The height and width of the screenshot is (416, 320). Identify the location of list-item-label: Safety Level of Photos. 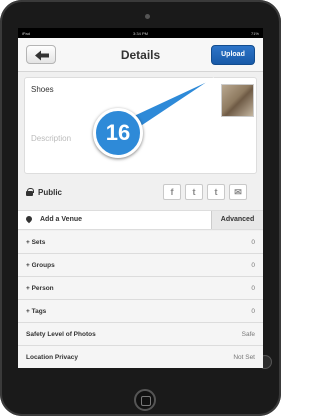
(61, 334).